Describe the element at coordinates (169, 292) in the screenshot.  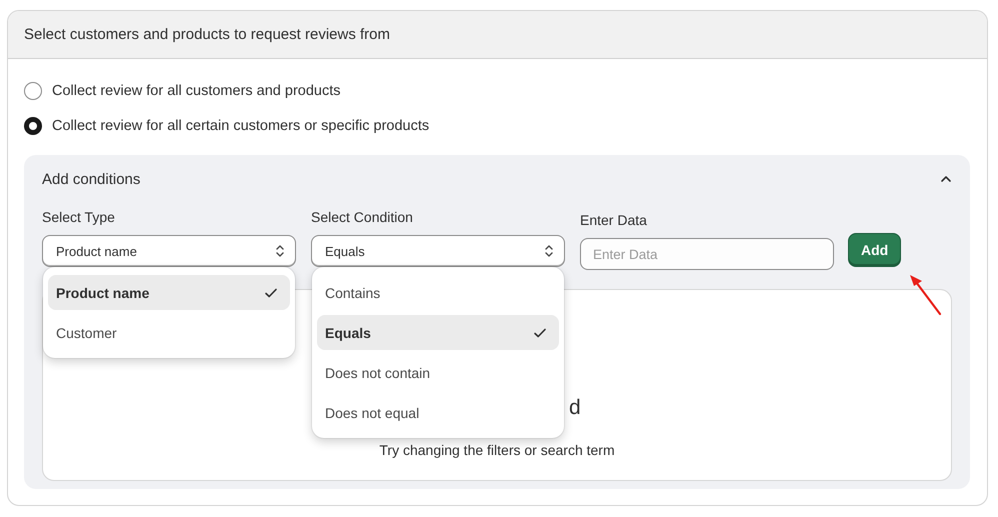
I see `dropdown-option: Product name` at that location.